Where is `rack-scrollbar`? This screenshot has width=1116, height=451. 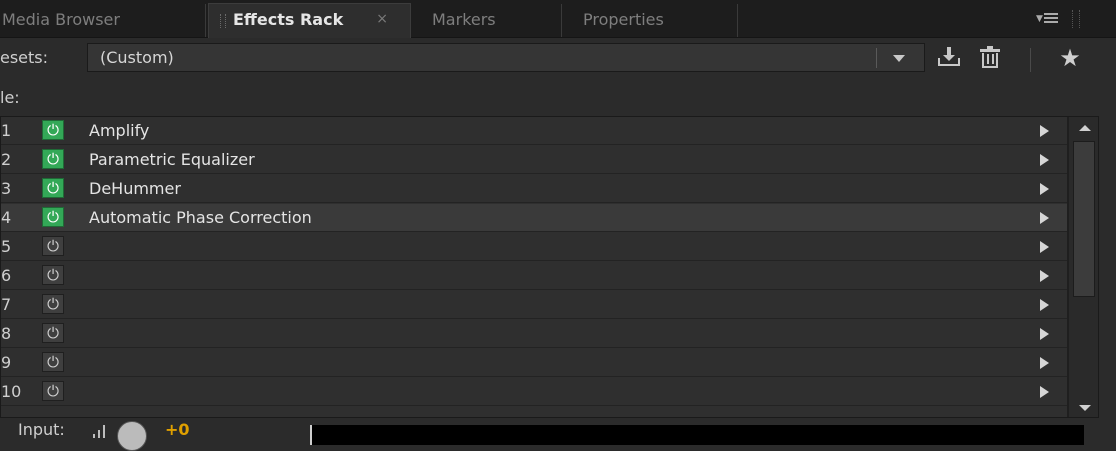 rack-scrollbar is located at coordinates (1083, 267).